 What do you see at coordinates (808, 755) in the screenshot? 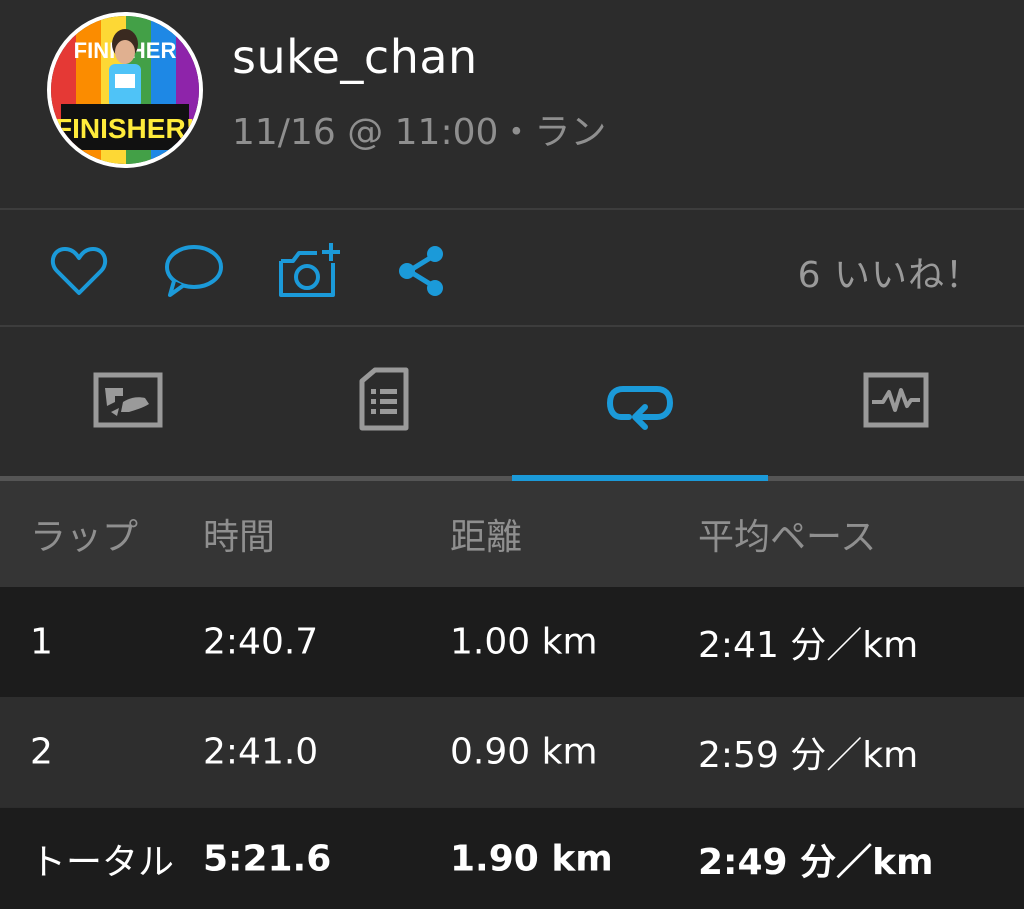
I see `lap-pace: 2:59 分／km` at bounding box center [808, 755].